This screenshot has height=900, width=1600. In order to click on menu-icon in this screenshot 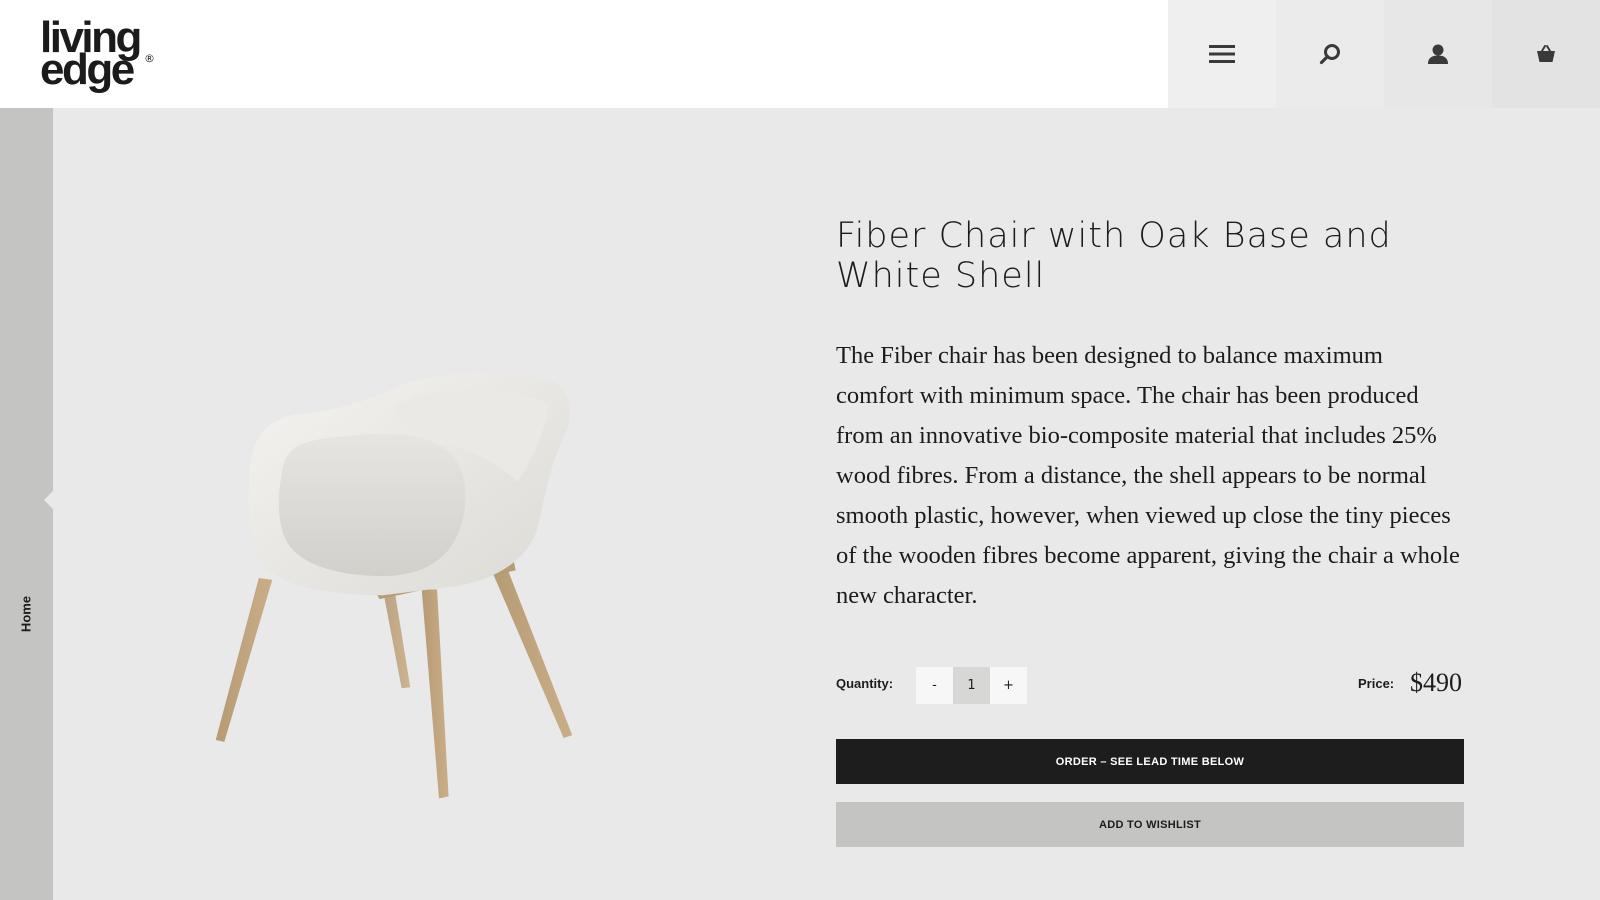, I will do `click(1222, 54)`.